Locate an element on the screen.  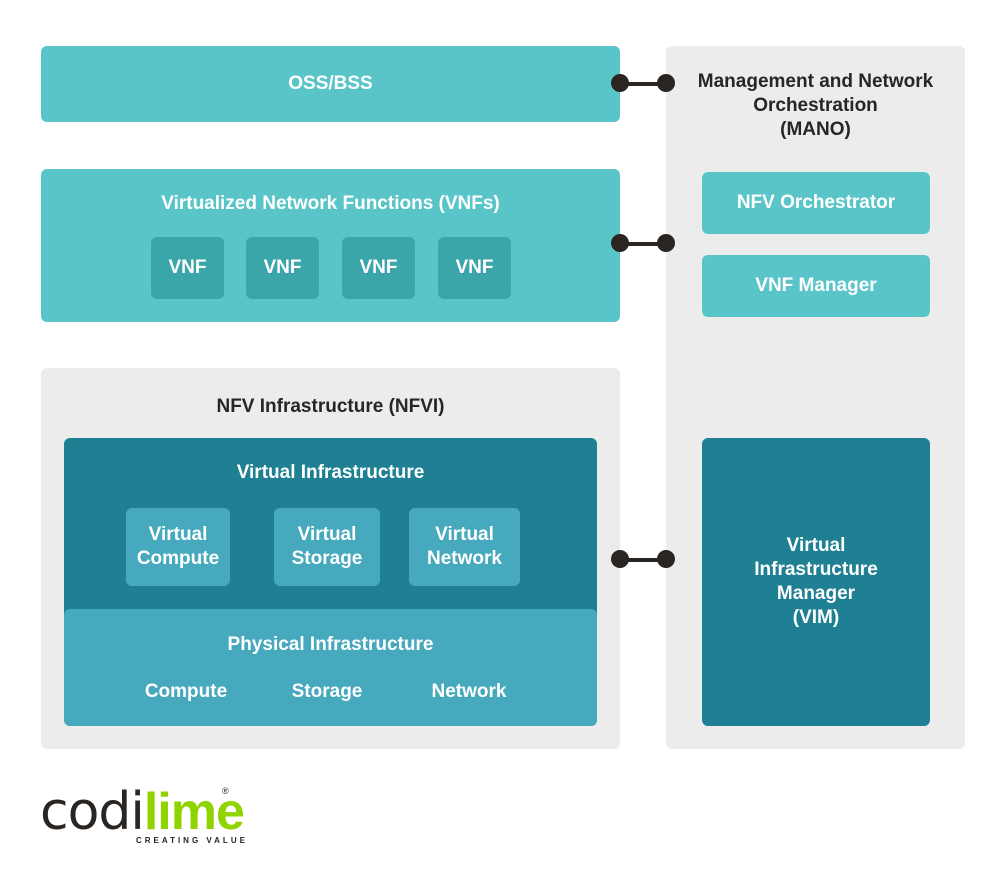
vim-block: Virtual Infrastructure Manager (VIM) is located at coordinates (816, 582).